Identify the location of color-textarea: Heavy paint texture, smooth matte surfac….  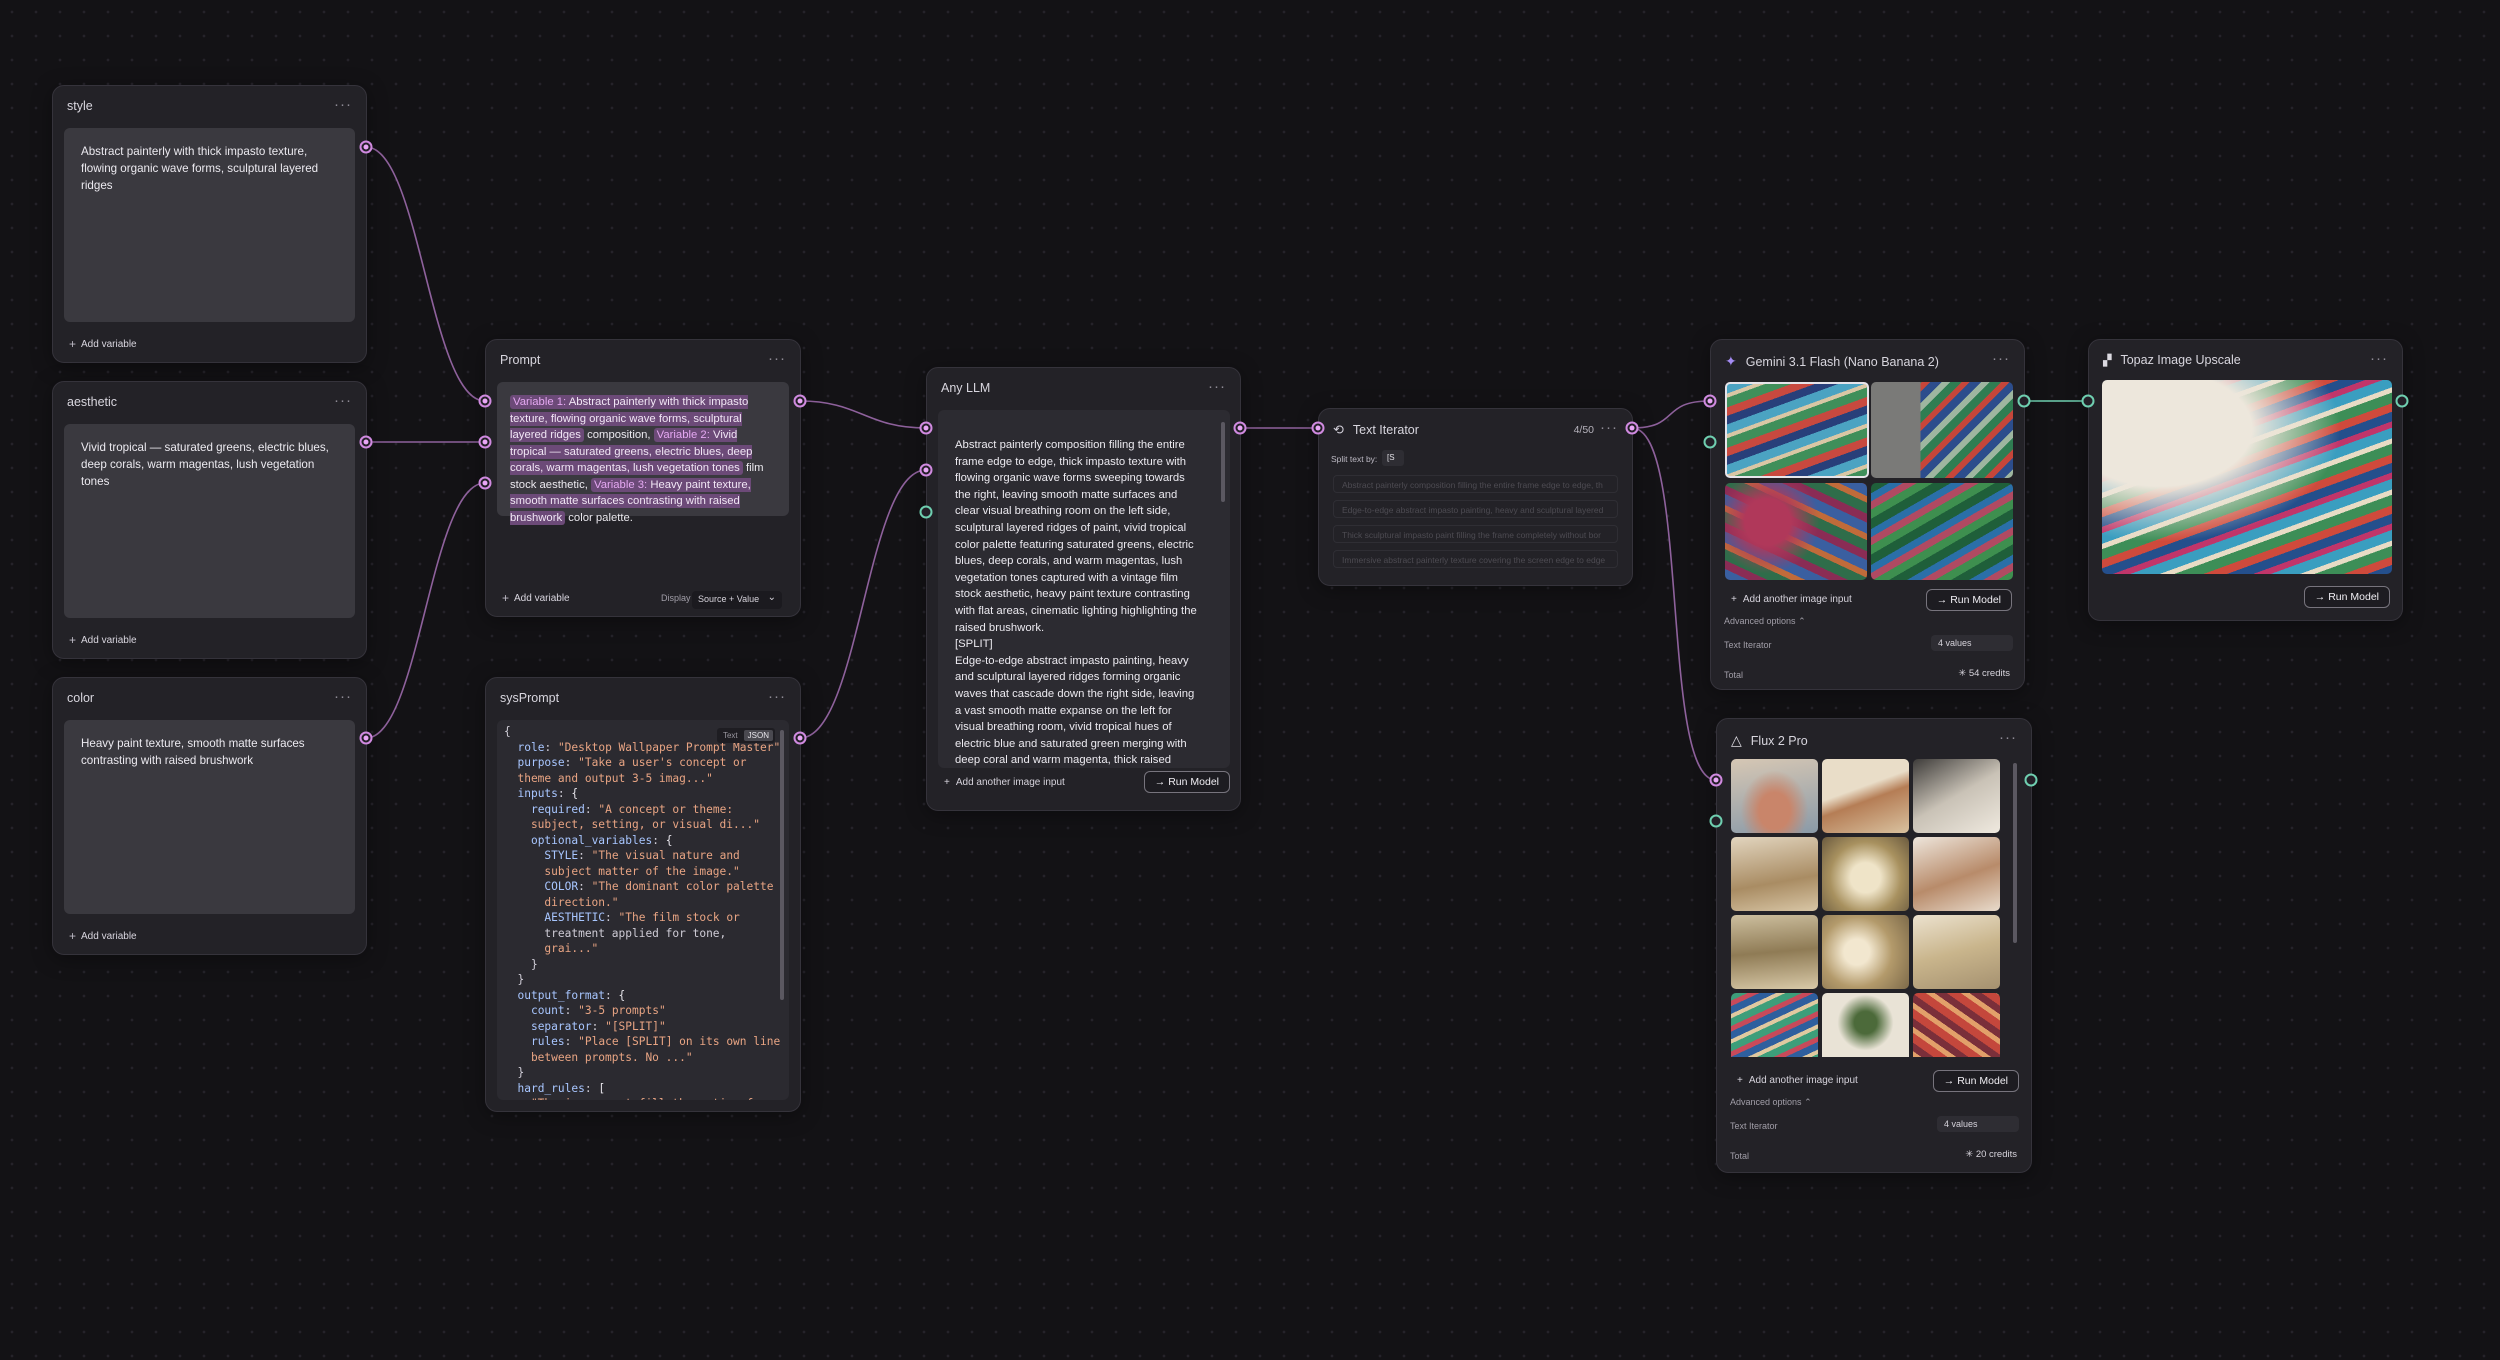
(209, 817).